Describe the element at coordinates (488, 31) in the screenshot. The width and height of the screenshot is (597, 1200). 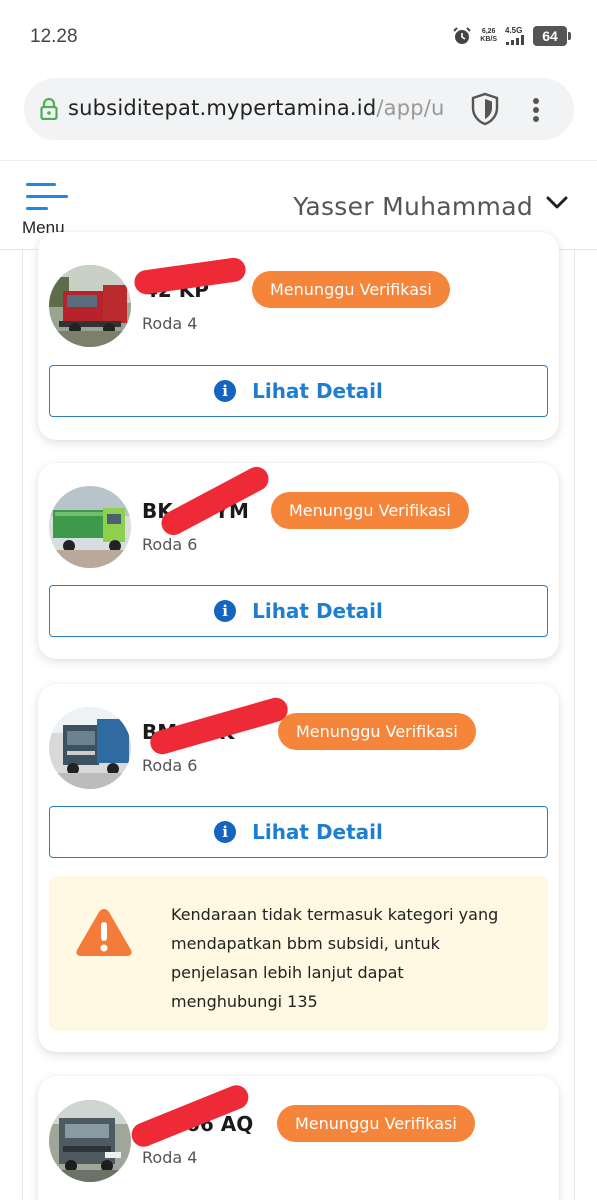
I see `net-speed-value: 6,26` at that location.